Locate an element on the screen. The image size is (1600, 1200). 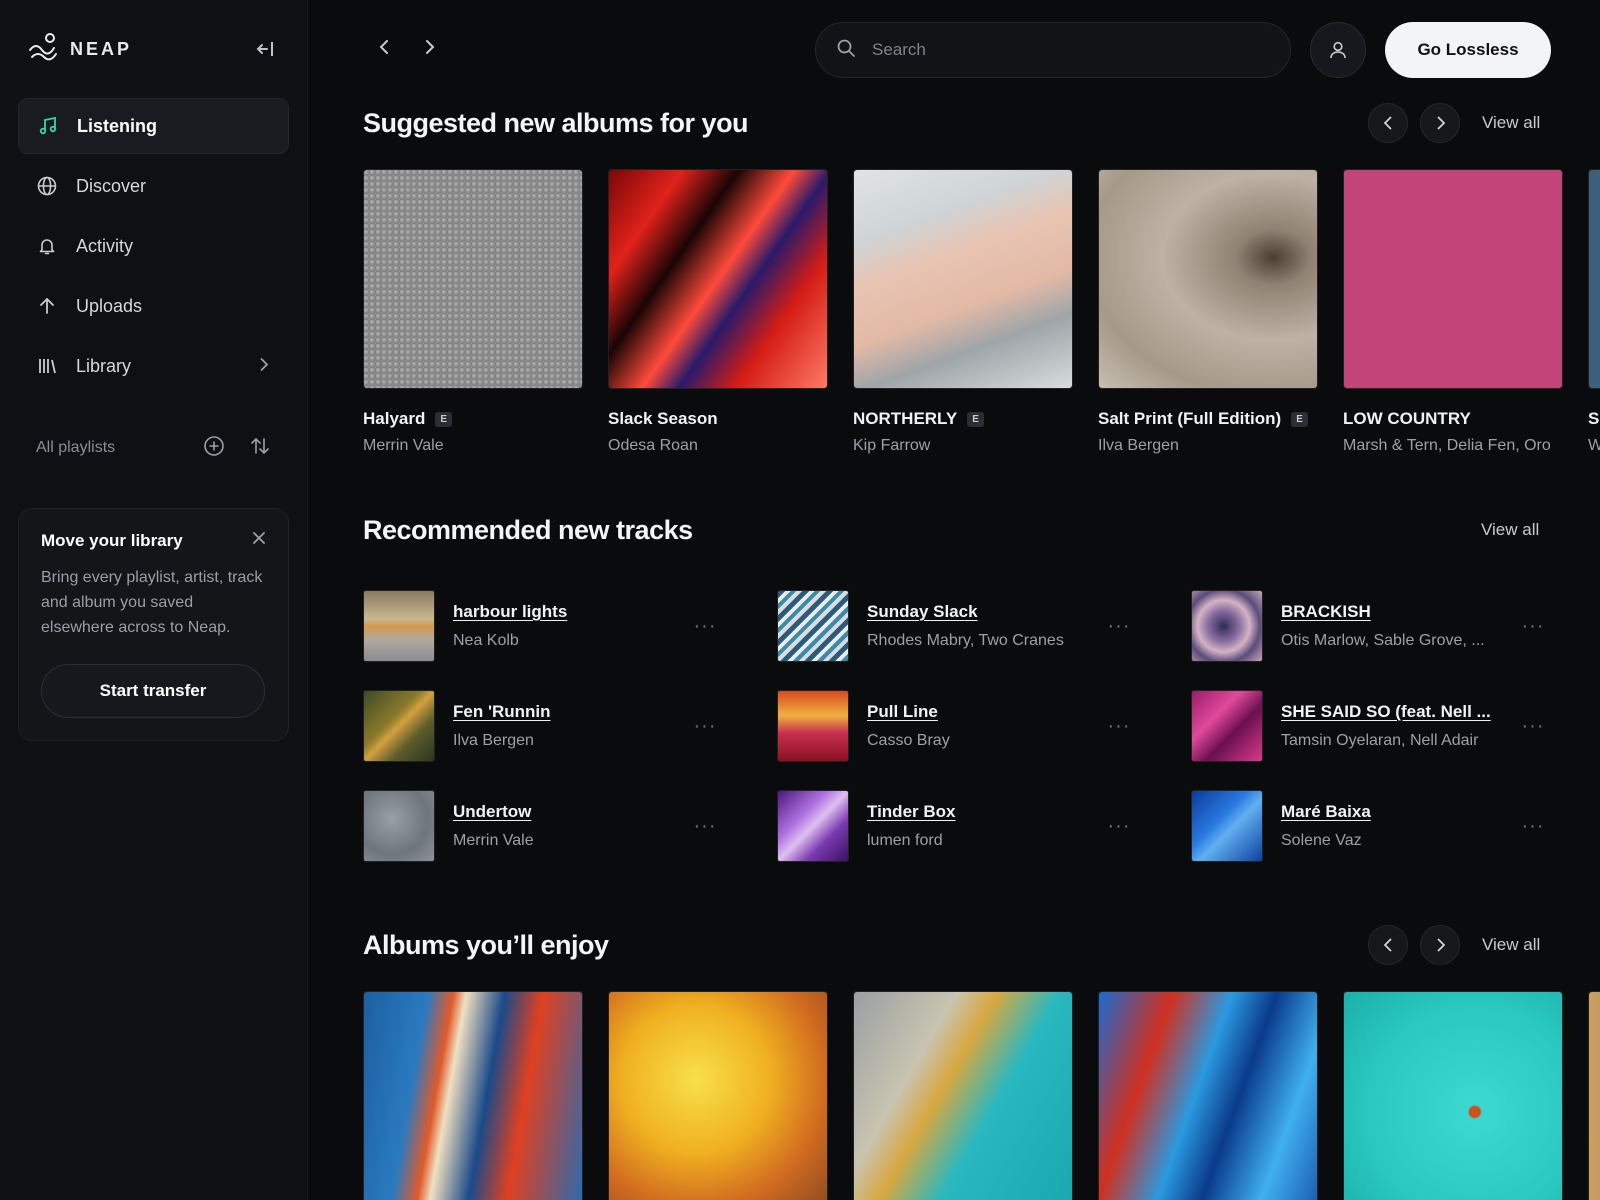
track-row: Tinder Box lumen ford ··· is located at coordinates (984, 826).